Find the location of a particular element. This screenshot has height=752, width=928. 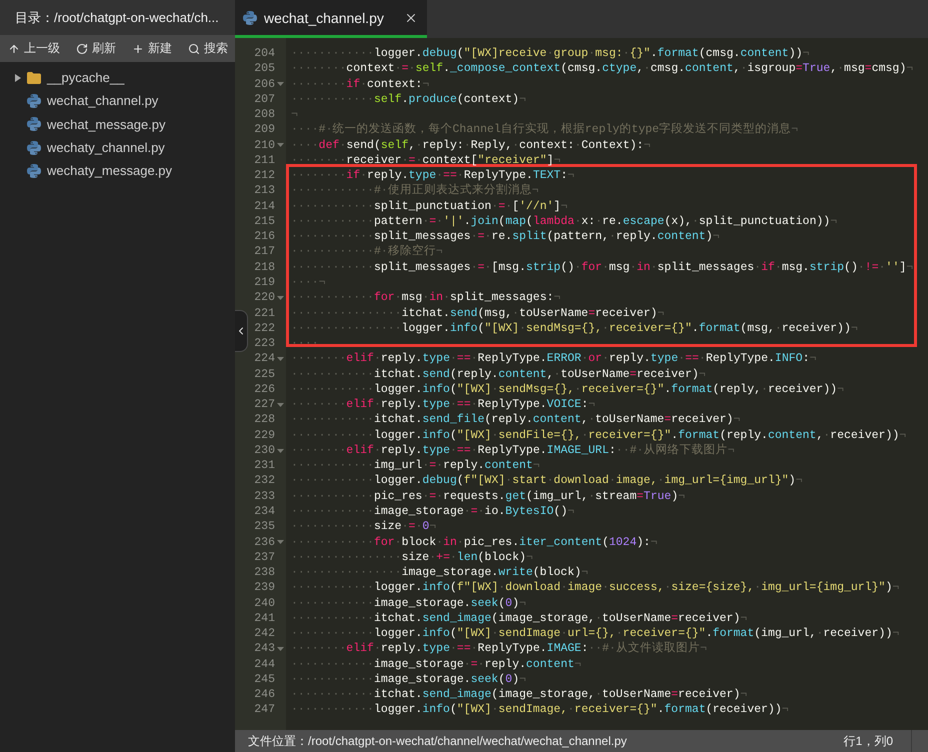

code-line: ············logger.info("[WX]·sendFile={},·receiver={}".format(reply.content,·receiver))¬ is located at coordinates (598, 435).